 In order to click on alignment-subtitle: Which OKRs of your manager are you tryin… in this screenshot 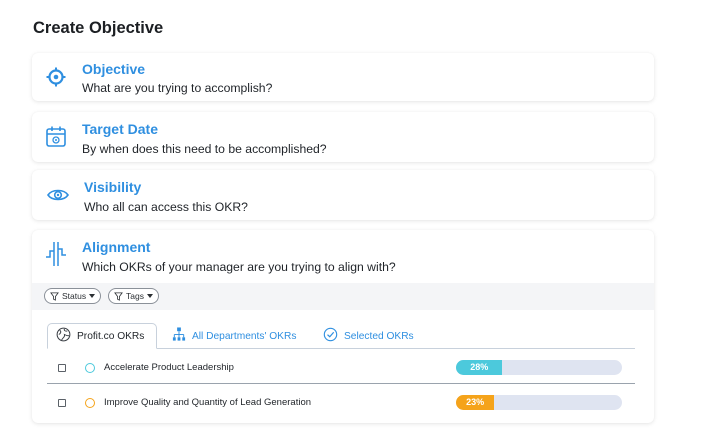, I will do `click(239, 267)`.